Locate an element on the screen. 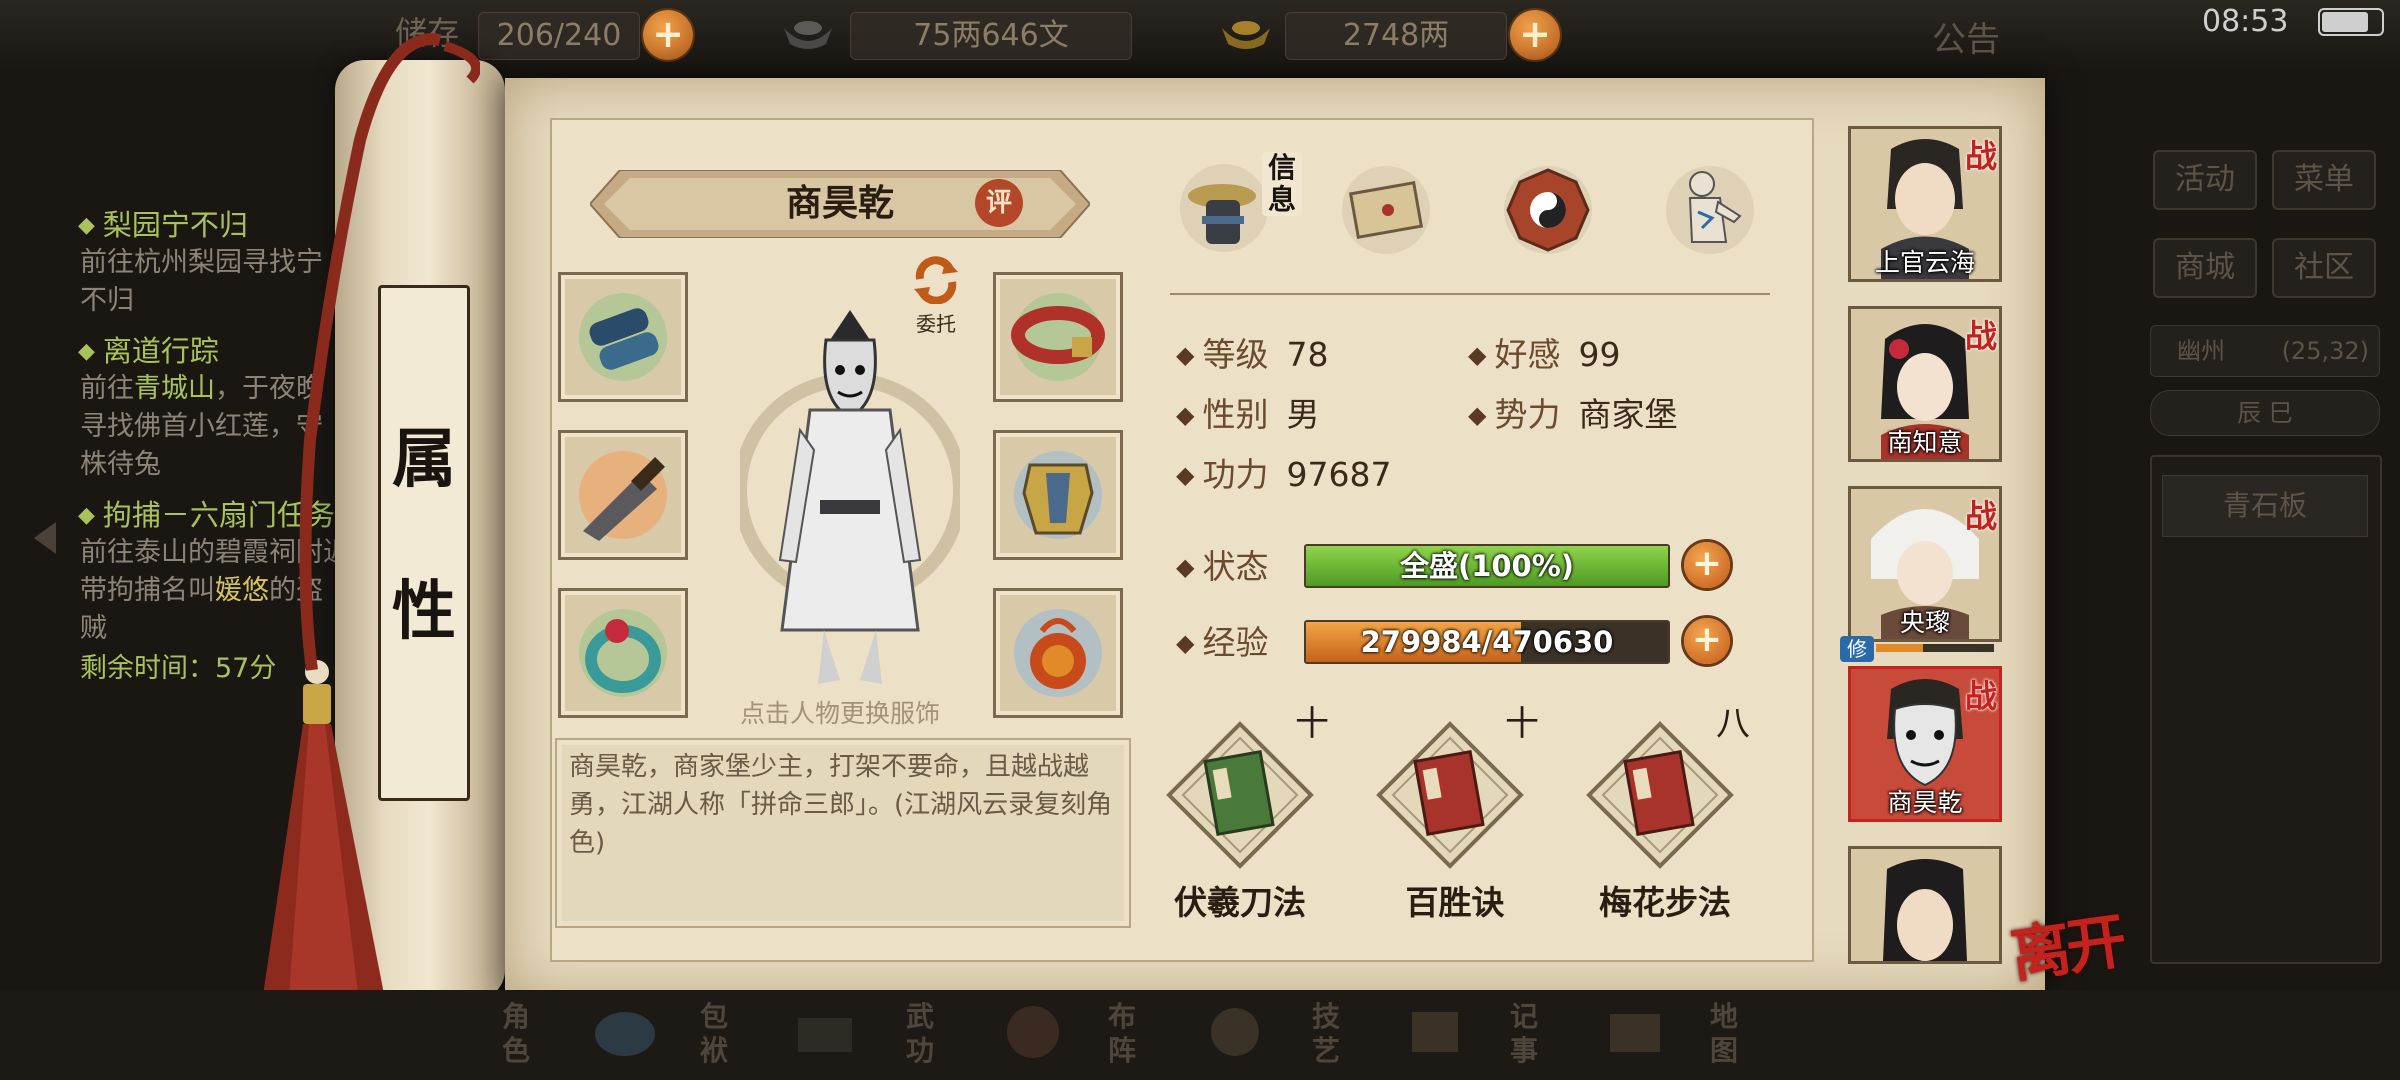 Image resolution: width=2400 pixels, height=1080 pixels. status-add-button: + is located at coordinates (1707, 565).